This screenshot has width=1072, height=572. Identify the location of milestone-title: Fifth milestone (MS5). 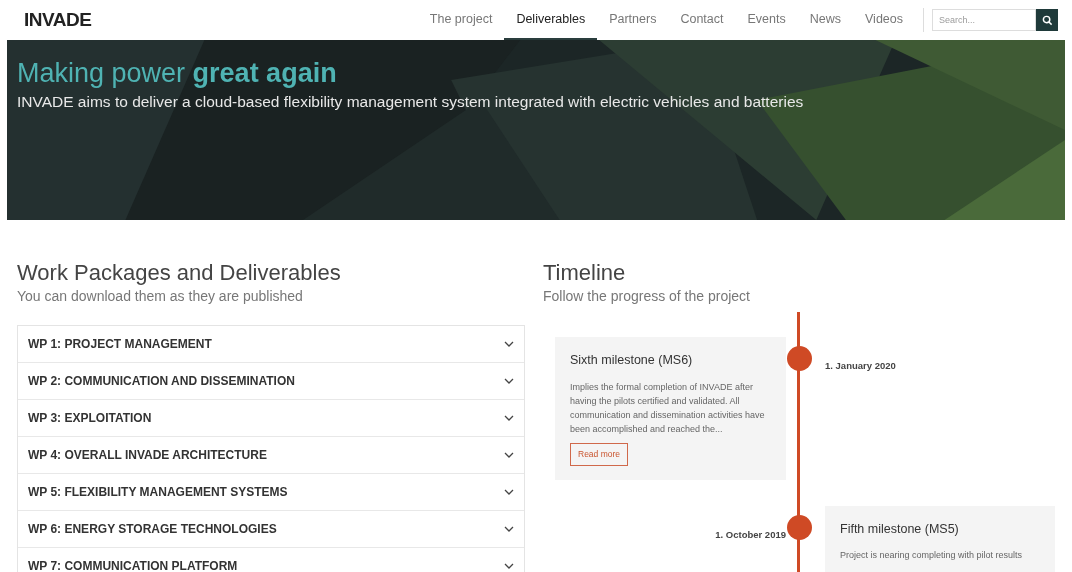
(900, 529).